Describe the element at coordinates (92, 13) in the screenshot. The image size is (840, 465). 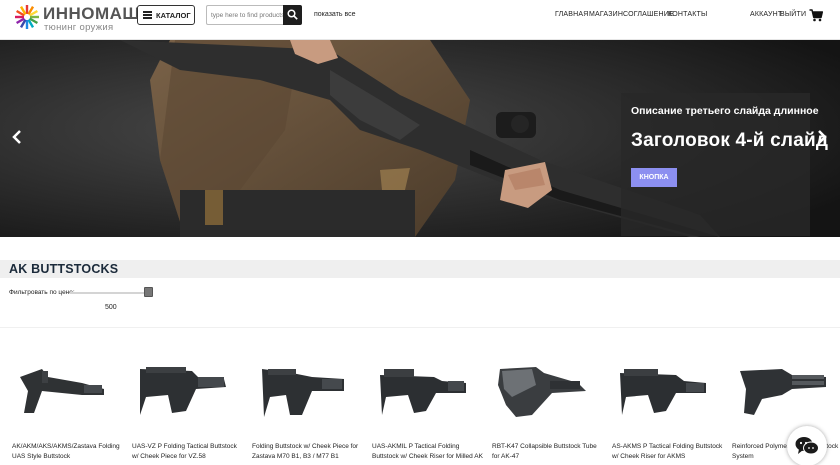
I see `logo-name: ИННОМАШ` at that location.